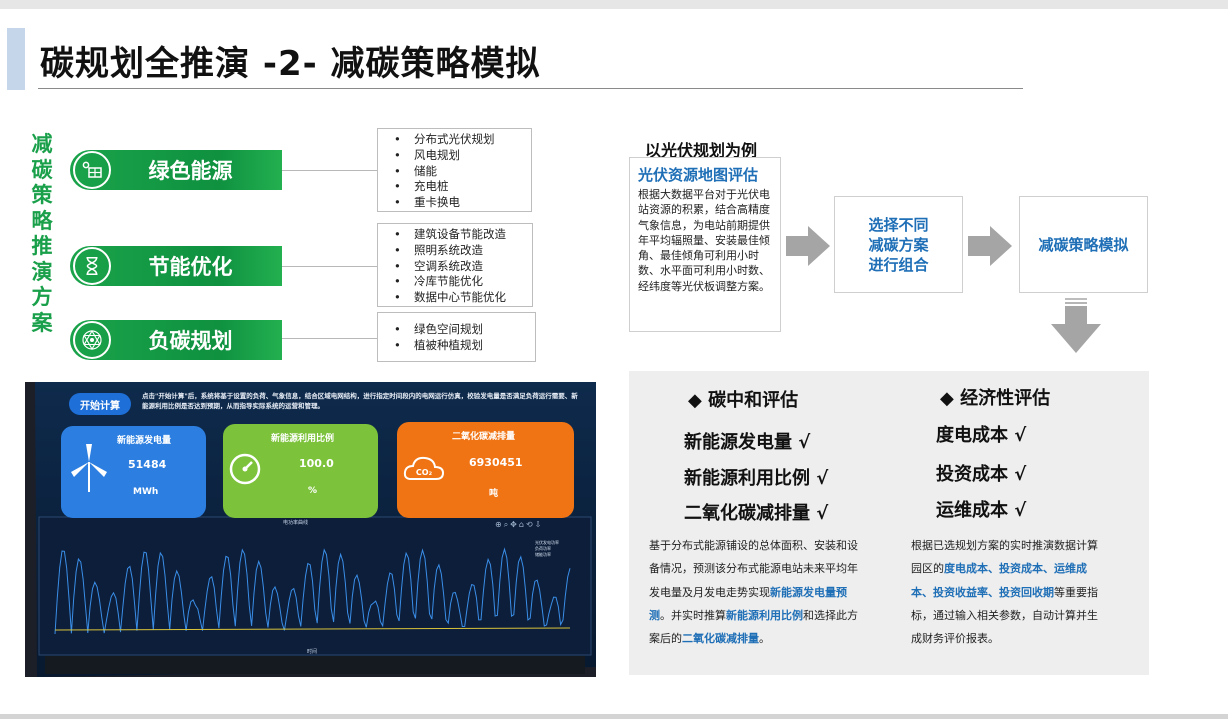  Describe the element at coordinates (547, 549) in the screenshot. I see `chart-legend: 光伏发电功率 负荷功率 储能功率` at that location.